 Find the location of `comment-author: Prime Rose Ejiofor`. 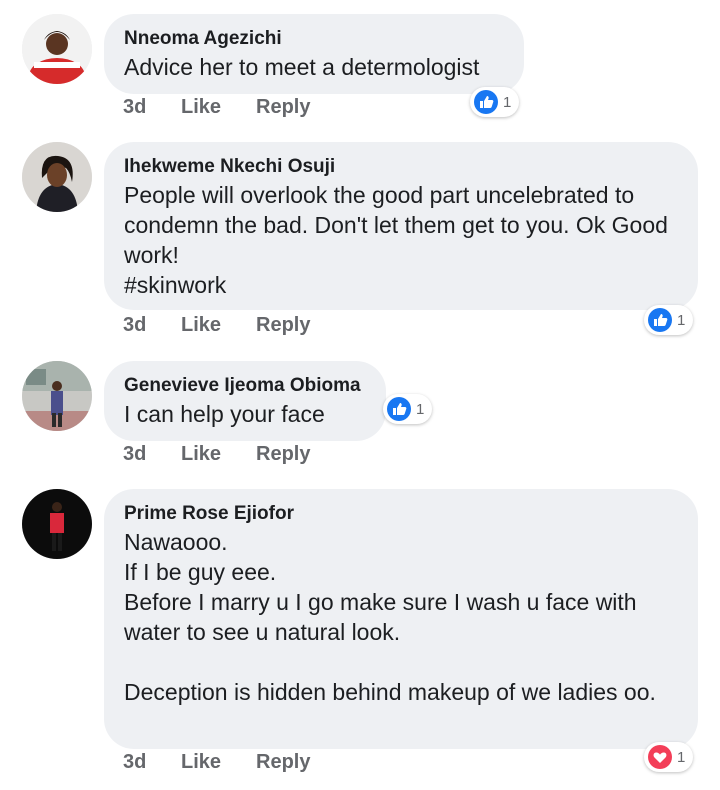

comment-author: Prime Rose Ejiofor is located at coordinates (401, 514).